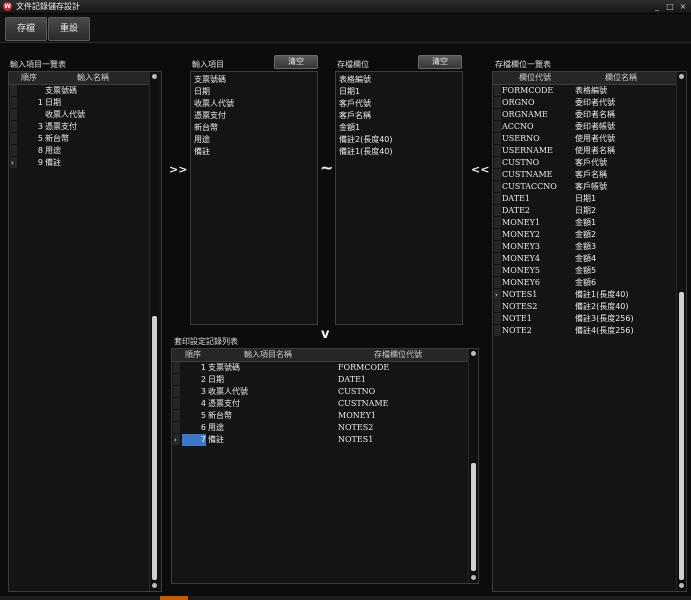 This screenshot has height=600, width=691. I want to click on list-item: 憑票支付, so click(210, 116).